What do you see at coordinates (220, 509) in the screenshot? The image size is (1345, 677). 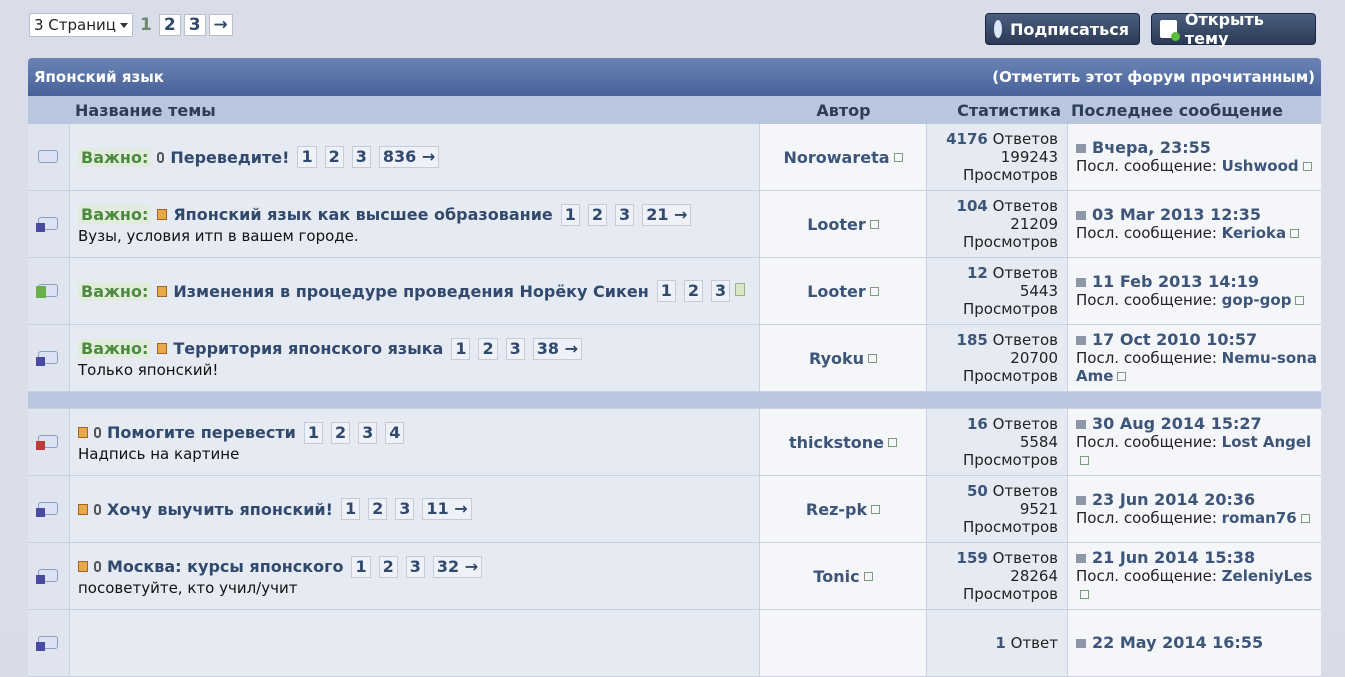 I see `topic-title-link: Хочу выучить японский!` at bounding box center [220, 509].